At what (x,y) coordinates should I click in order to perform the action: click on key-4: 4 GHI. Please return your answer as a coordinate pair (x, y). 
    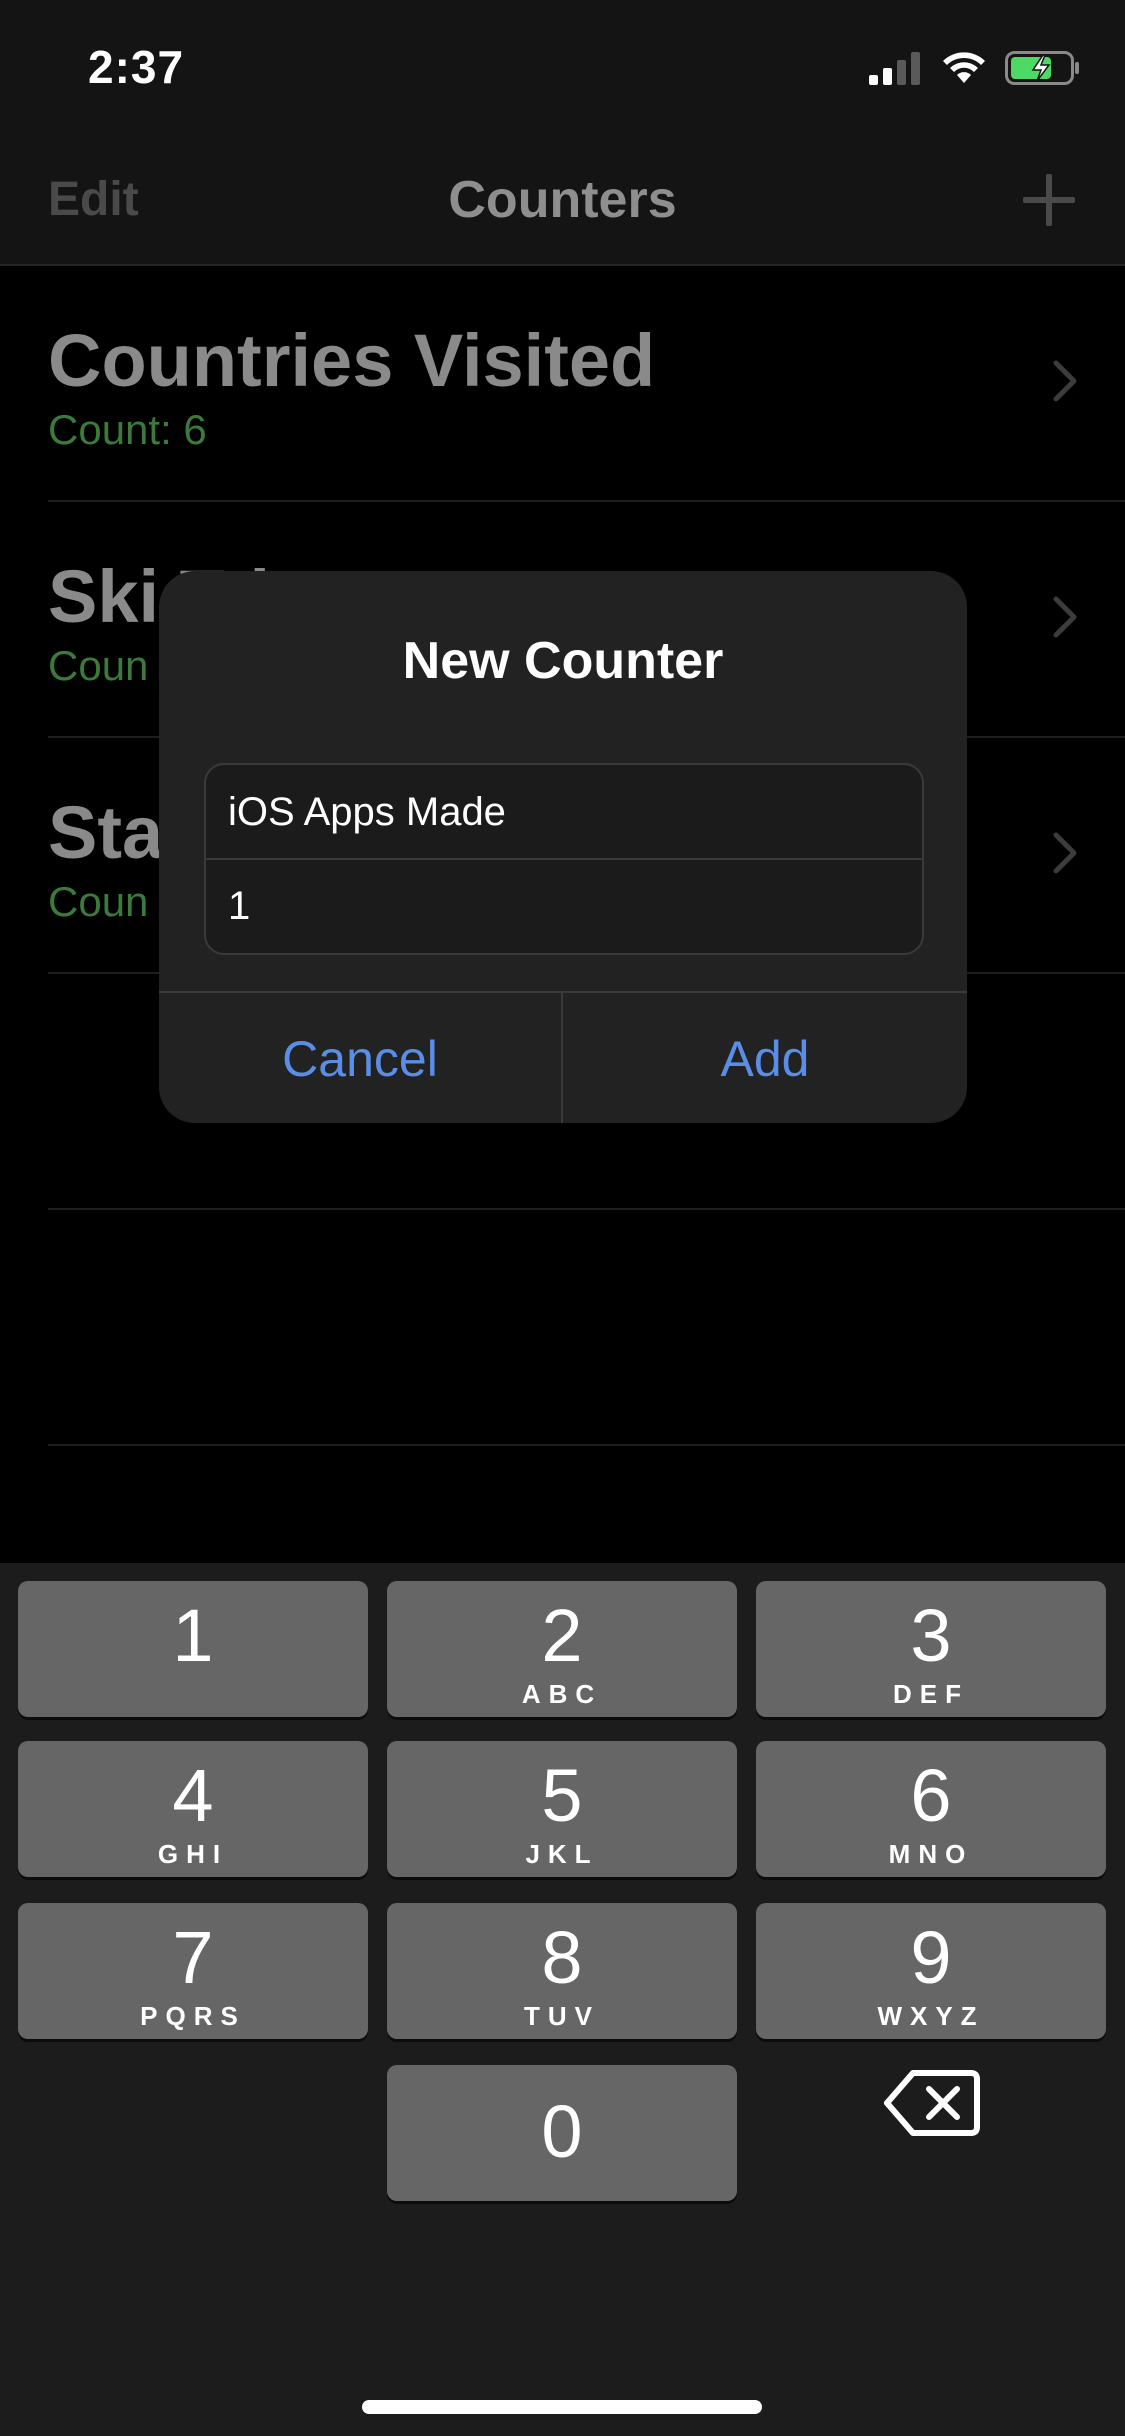
    Looking at the image, I should click on (193, 1809).